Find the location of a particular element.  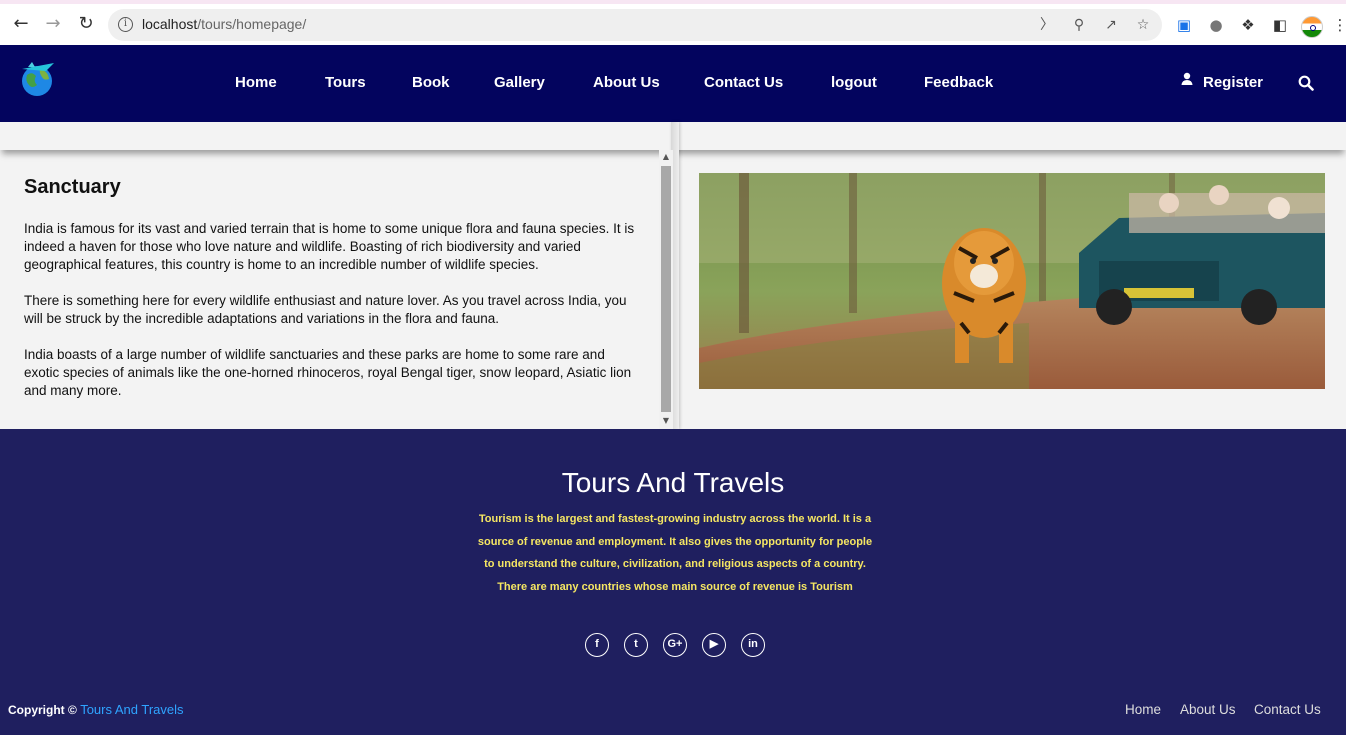

scrollbar-thumb is located at coordinates (666, 289).